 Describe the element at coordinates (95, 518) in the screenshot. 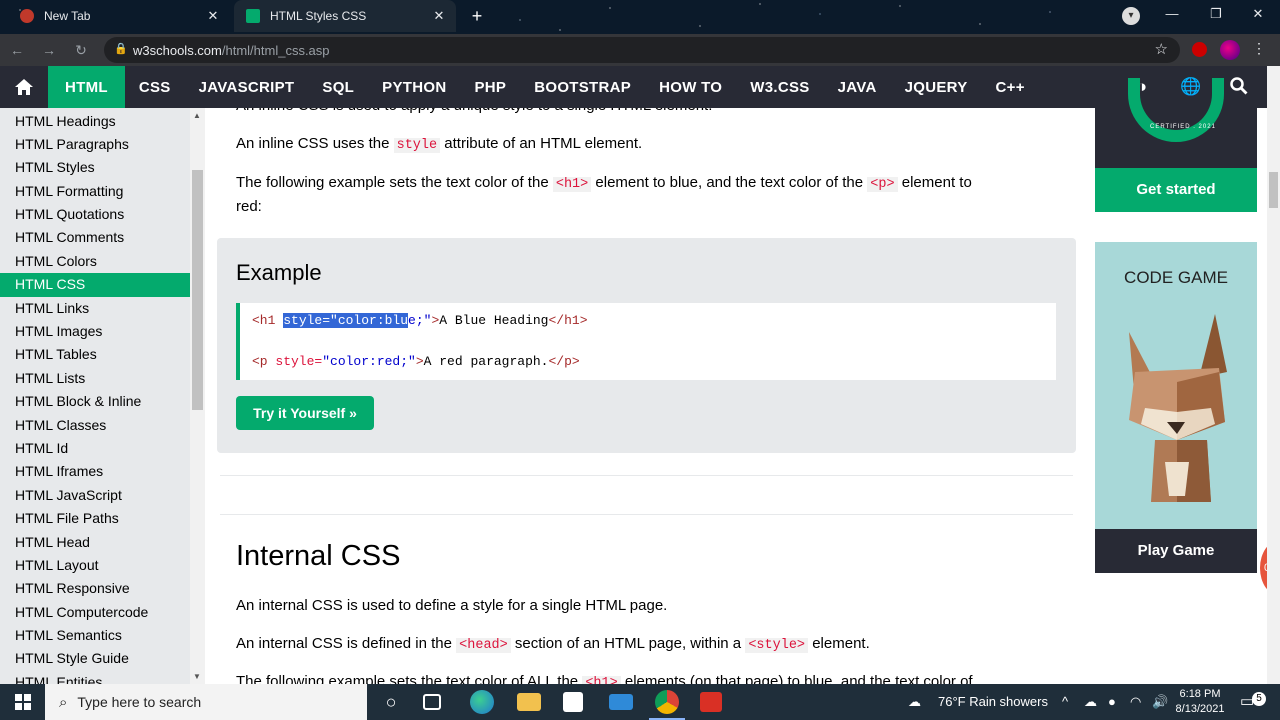

I see `sidebar-item-file-paths: HTML File Paths` at that location.